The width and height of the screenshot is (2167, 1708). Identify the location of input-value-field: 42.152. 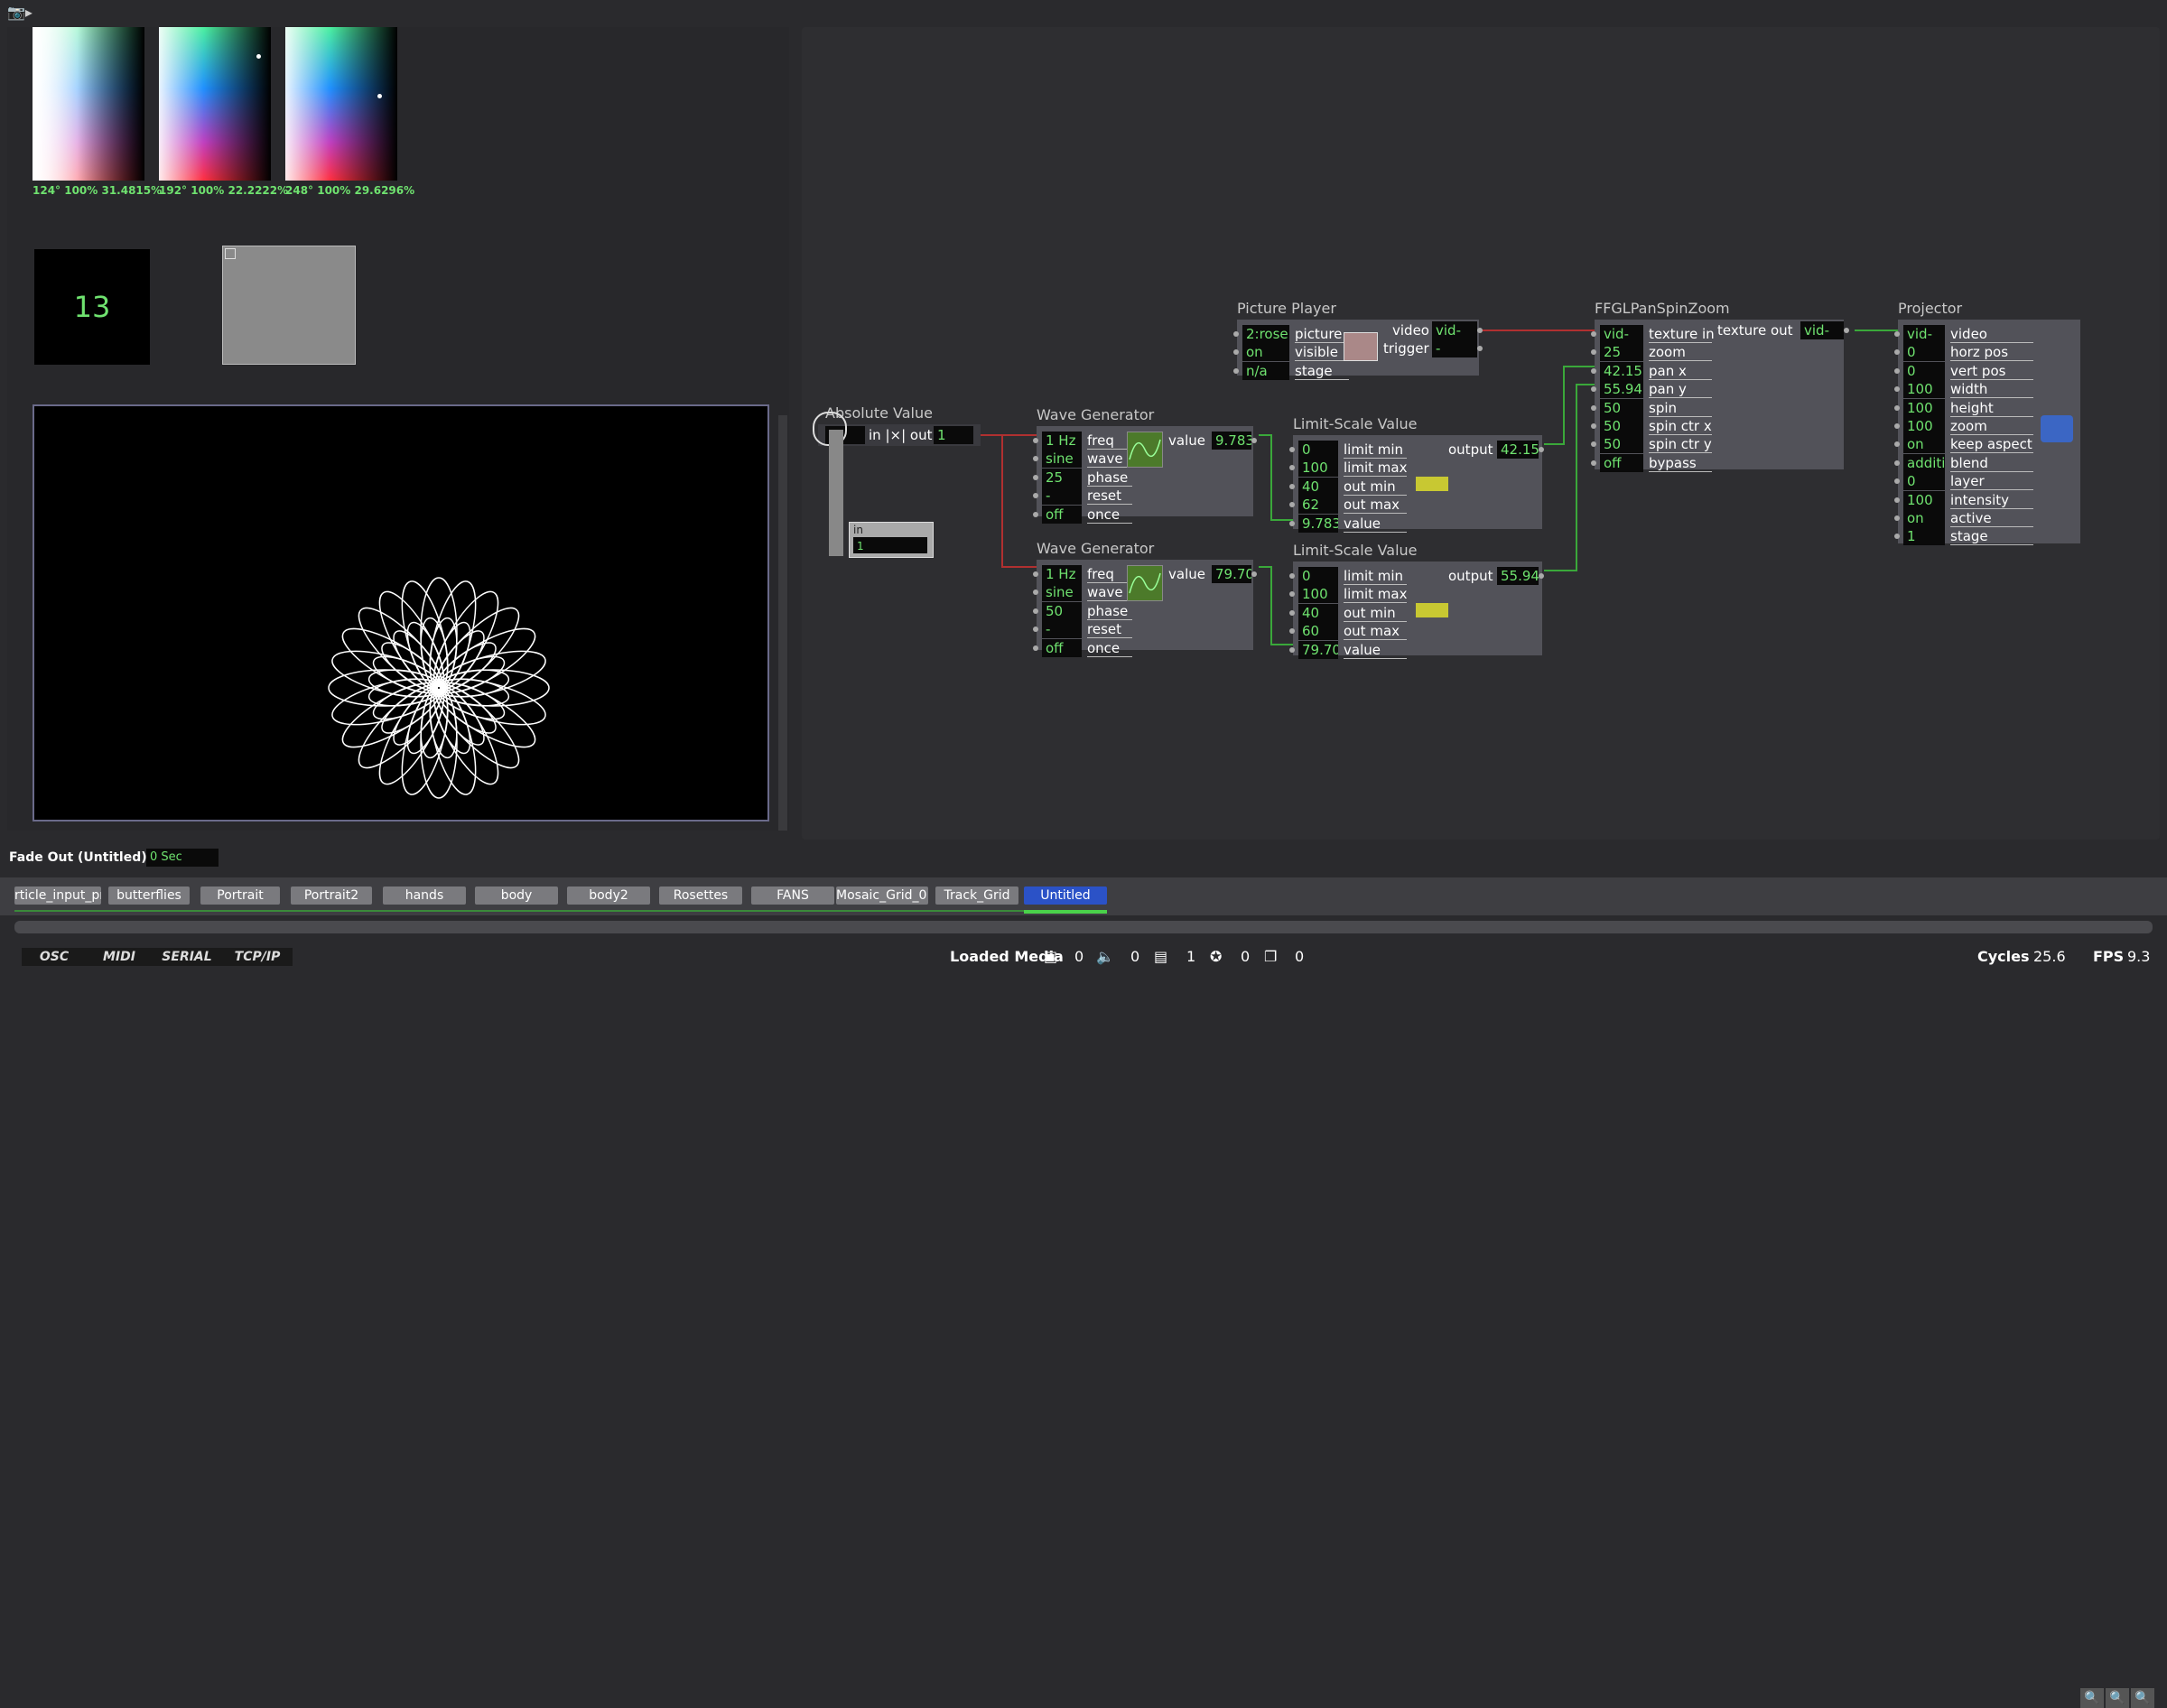
(1621, 370).